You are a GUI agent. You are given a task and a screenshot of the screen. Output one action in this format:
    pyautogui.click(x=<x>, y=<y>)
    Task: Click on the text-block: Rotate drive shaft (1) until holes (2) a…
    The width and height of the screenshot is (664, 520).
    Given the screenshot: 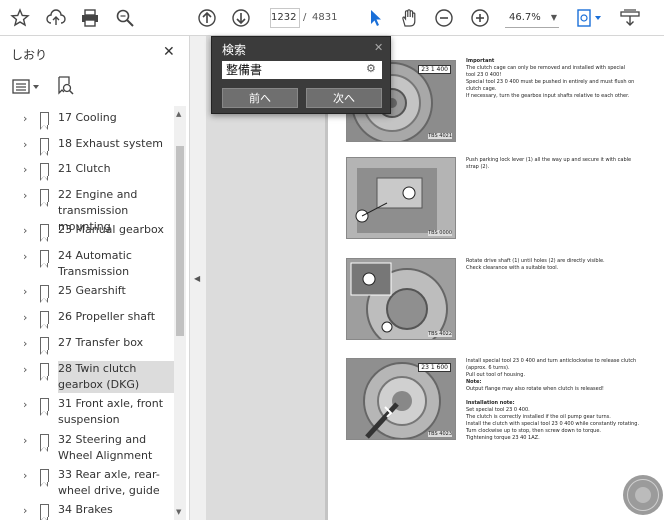 What is the action you would take?
    pyautogui.click(x=535, y=264)
    